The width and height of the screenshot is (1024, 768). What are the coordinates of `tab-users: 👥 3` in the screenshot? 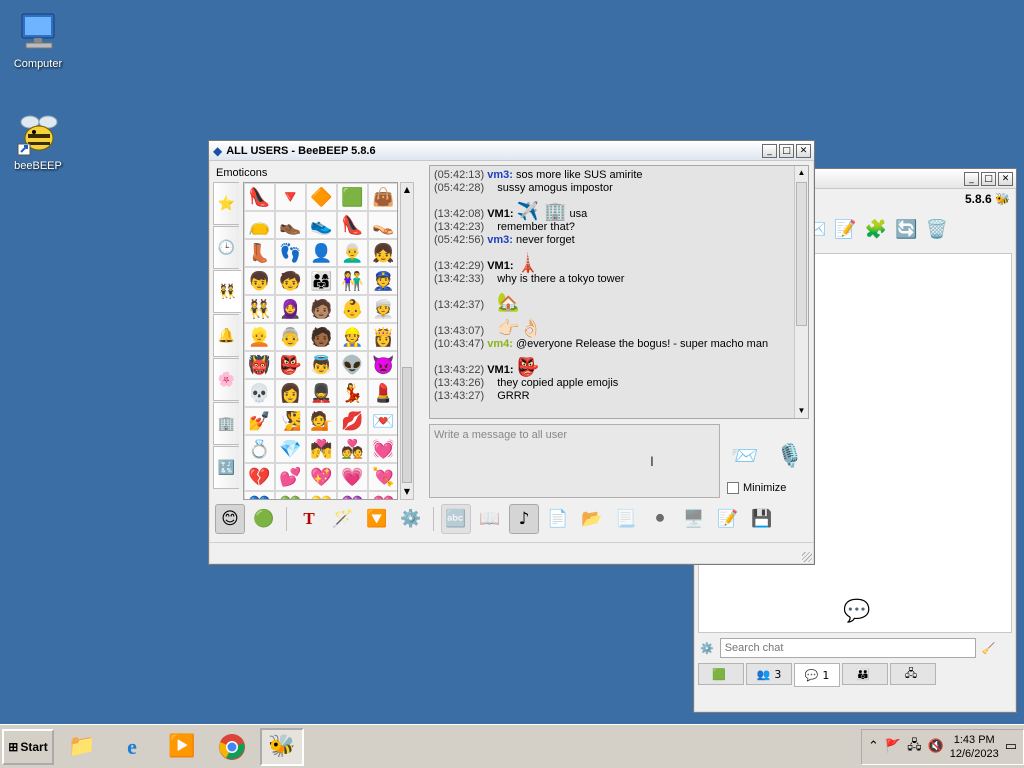 It's located at (769, 674).